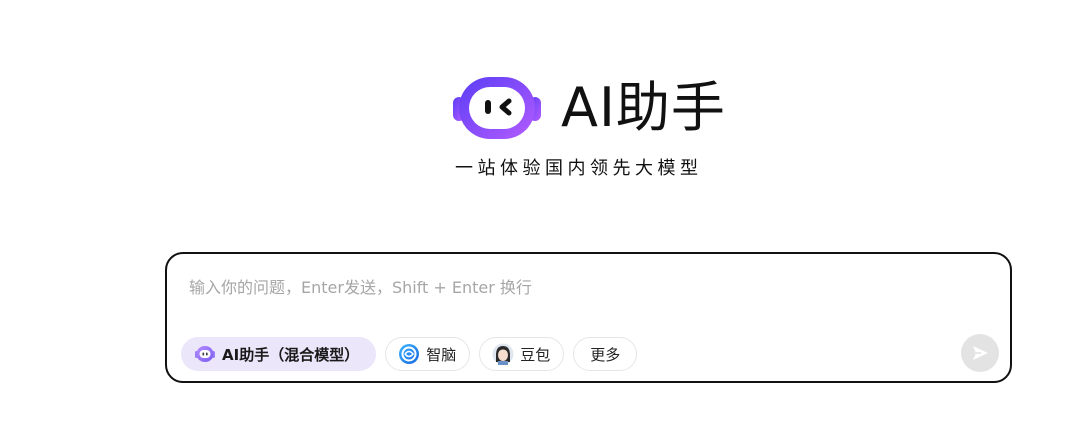  What do you see at coordinates (579, 287) in the screenshot?
I see `chat-input` at bounding box center [579, 287].